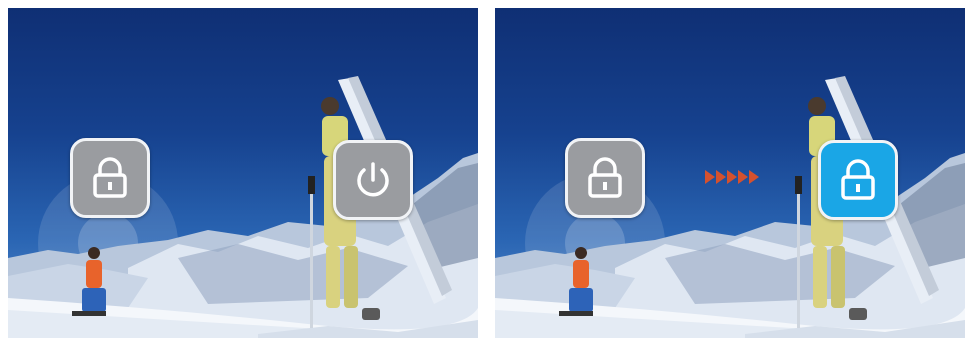 The image size is (965, 344). I want to click on power-button, so click(373, 180).